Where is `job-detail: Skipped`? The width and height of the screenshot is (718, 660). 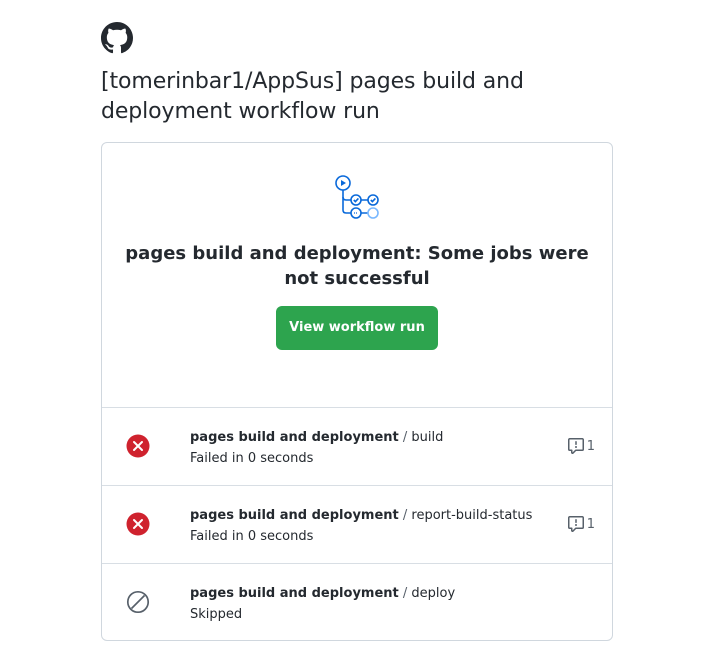 job-detail: Skipped is located at coordinates (216, 614).